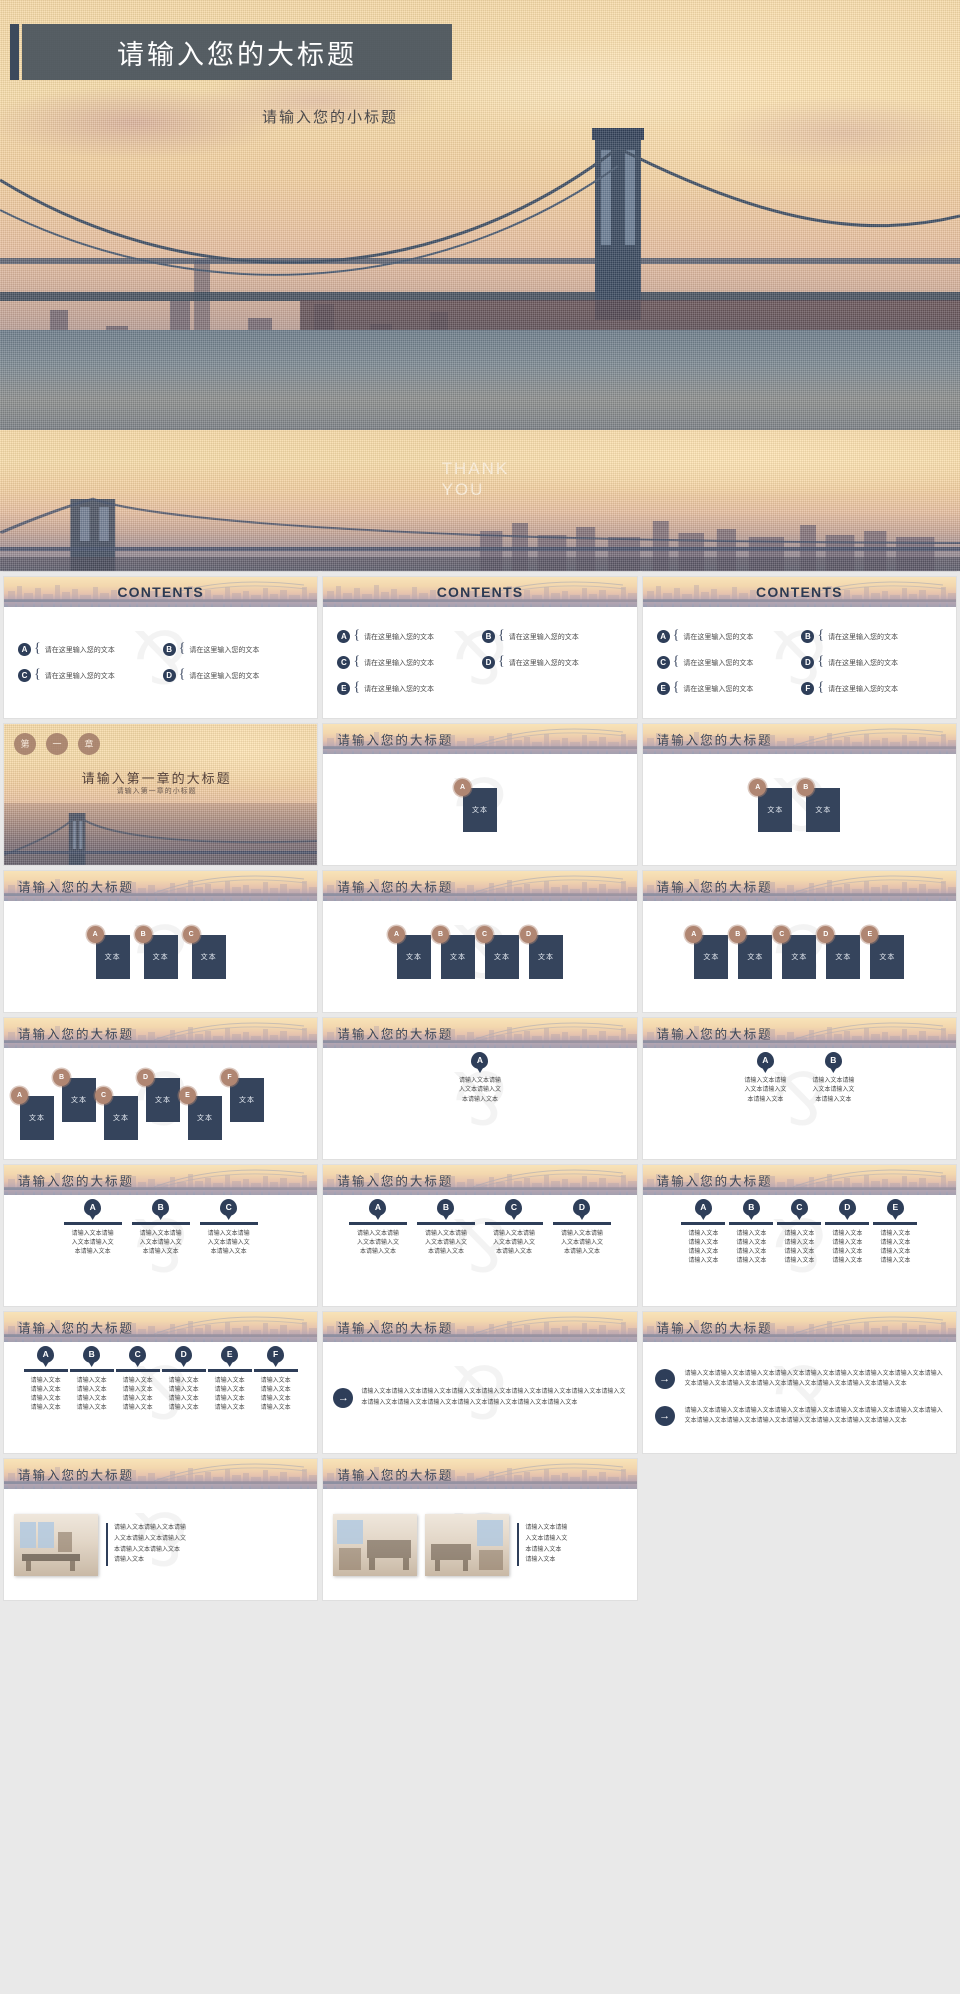 Image resolution: width=960 pixels, height=1994 pixels. Describe the element at coordinates (480, 1327) in the screenshot. I see `slide-header-band: 请输入您的大标题` at that location.